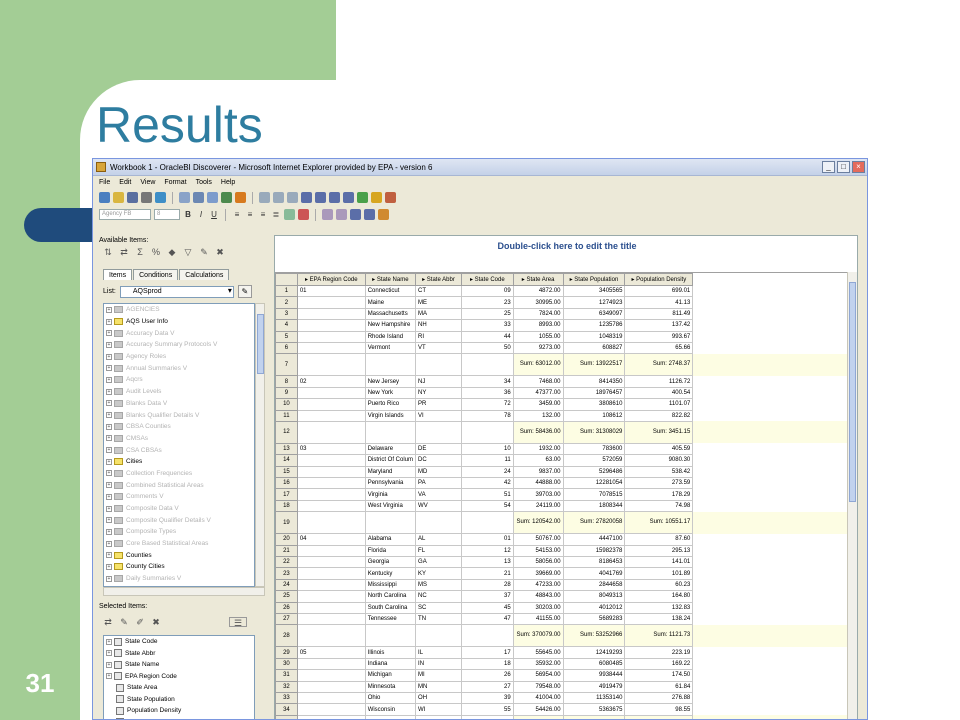 This screenshot has width=960, height=720. What do you see at coordinates (538, 675) in the screenshot?
I see `table-cell: 56954.00` at bounding box center [538, 675].